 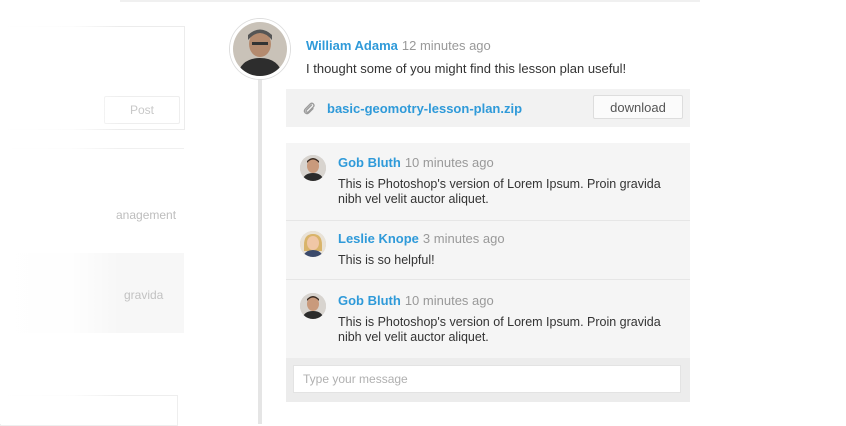 I want to click on attachment-bar: basic-geomotry-lesson-plan.zip download, so click(x=488, y=108).